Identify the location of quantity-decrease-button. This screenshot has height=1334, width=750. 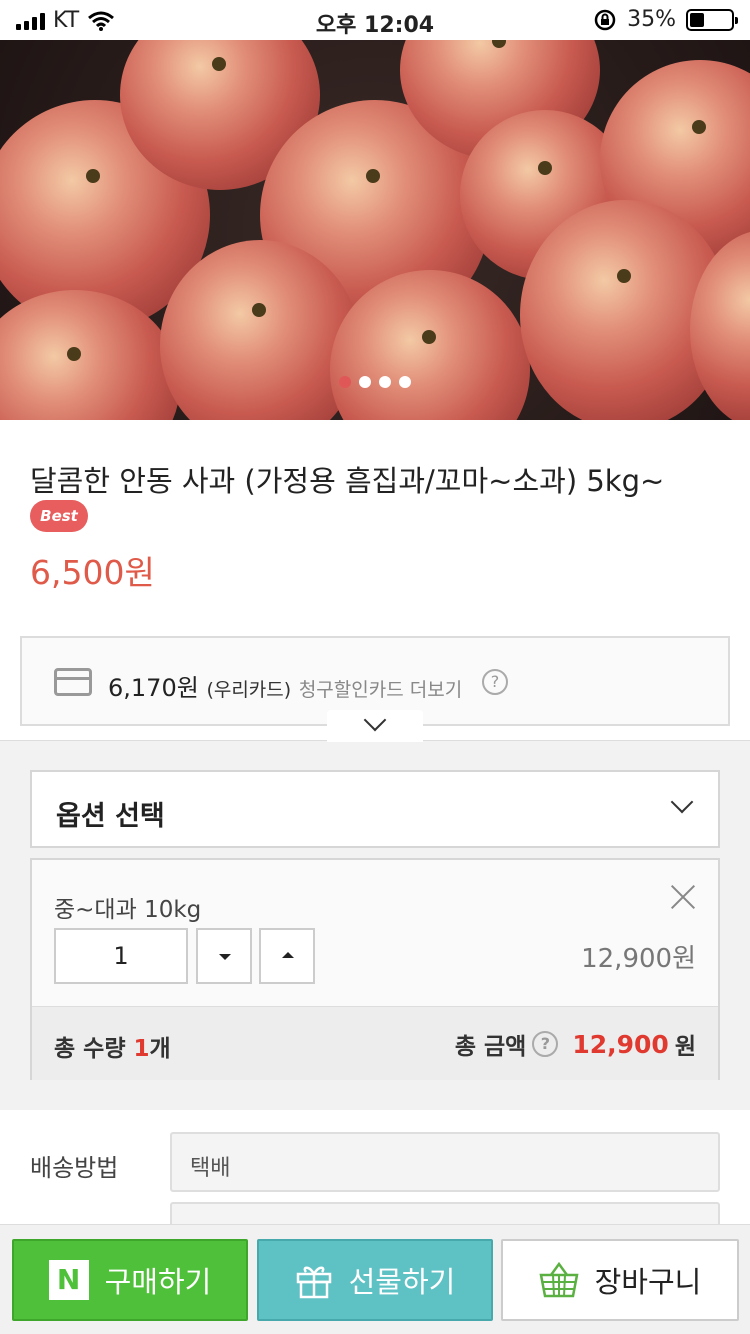
(224, 956).